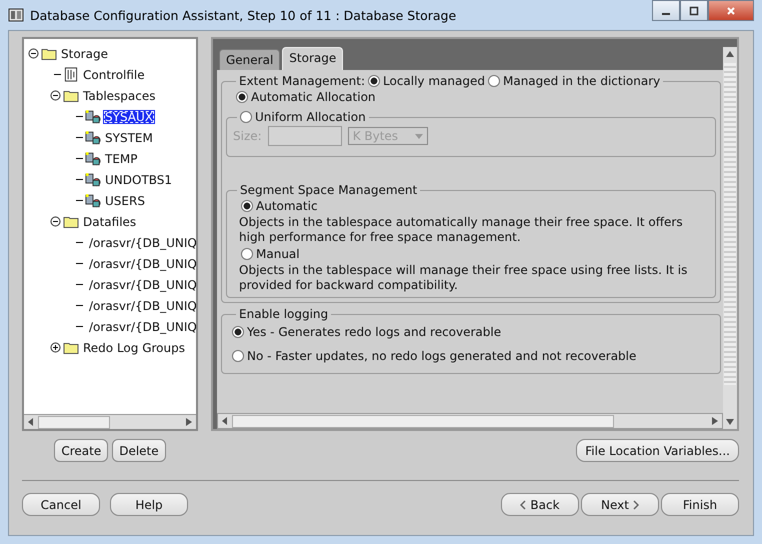 This screenshot has width=762, height=544. I want to click on navigation-button: Finish, so click(700, 504).